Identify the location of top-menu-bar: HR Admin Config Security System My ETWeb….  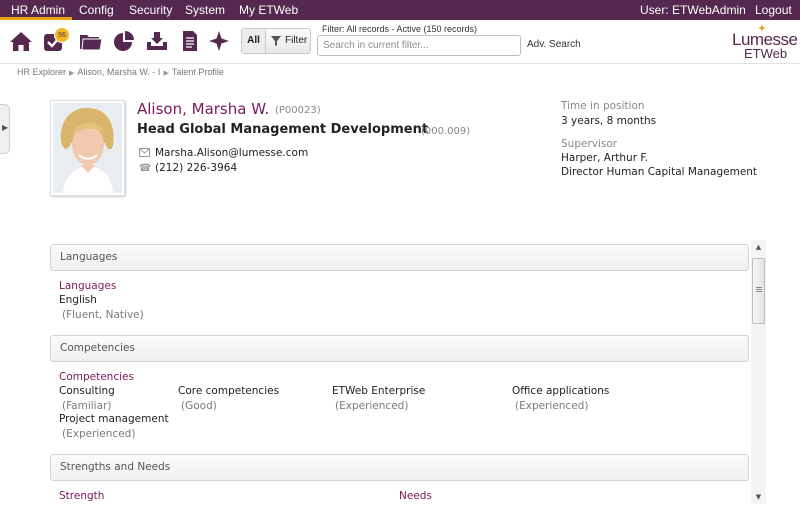
(400, 10).